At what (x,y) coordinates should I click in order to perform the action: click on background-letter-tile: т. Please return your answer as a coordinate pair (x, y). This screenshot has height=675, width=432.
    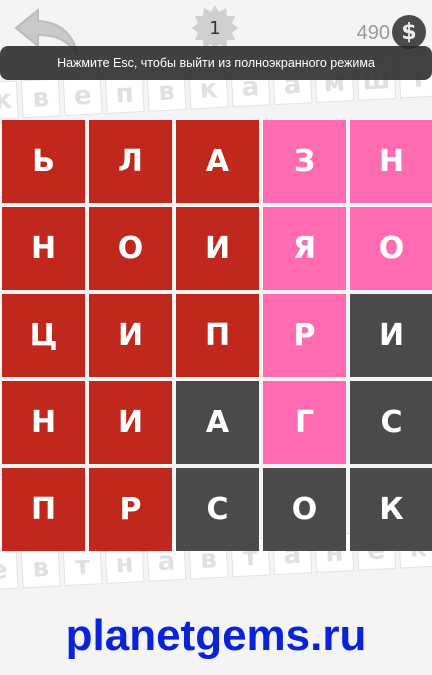
    Looking at the image, I should click on (82, 566).